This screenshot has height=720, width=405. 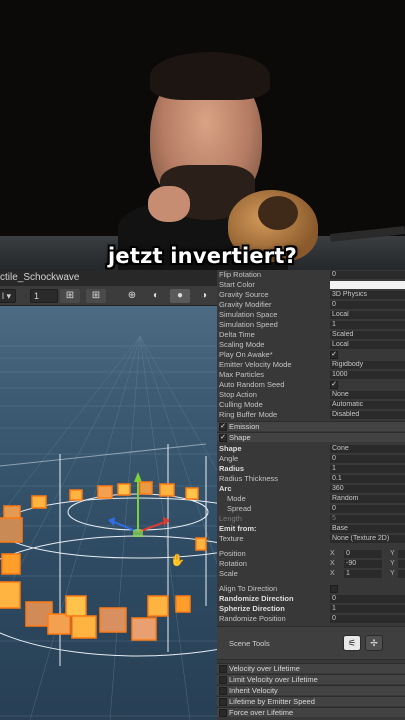 What do you see at coordinates (40, 277) in the screenshot?
I see `scene-tab-title: ctile_Schockwave` at bounding box center [40, 277].